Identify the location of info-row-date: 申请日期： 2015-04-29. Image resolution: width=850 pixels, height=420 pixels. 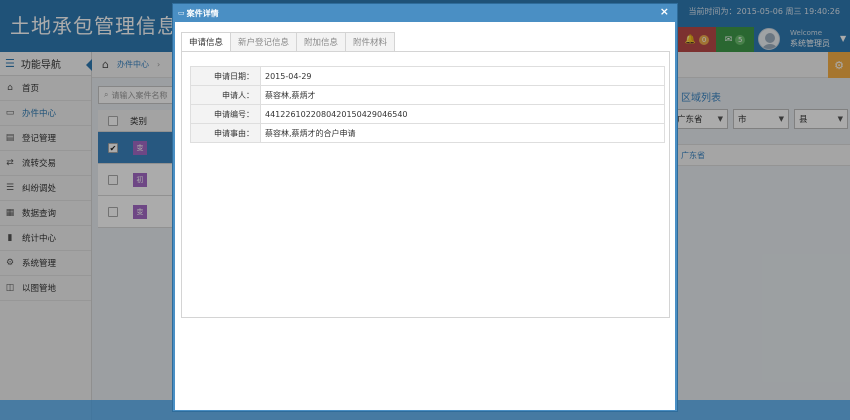
(427, 76).